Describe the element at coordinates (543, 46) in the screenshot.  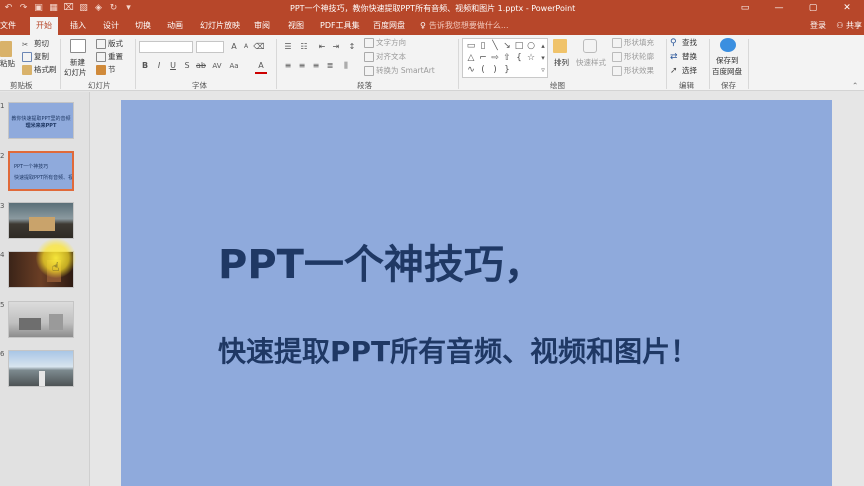
I see `gallery-scroll-up-icon: ▴` at that location.